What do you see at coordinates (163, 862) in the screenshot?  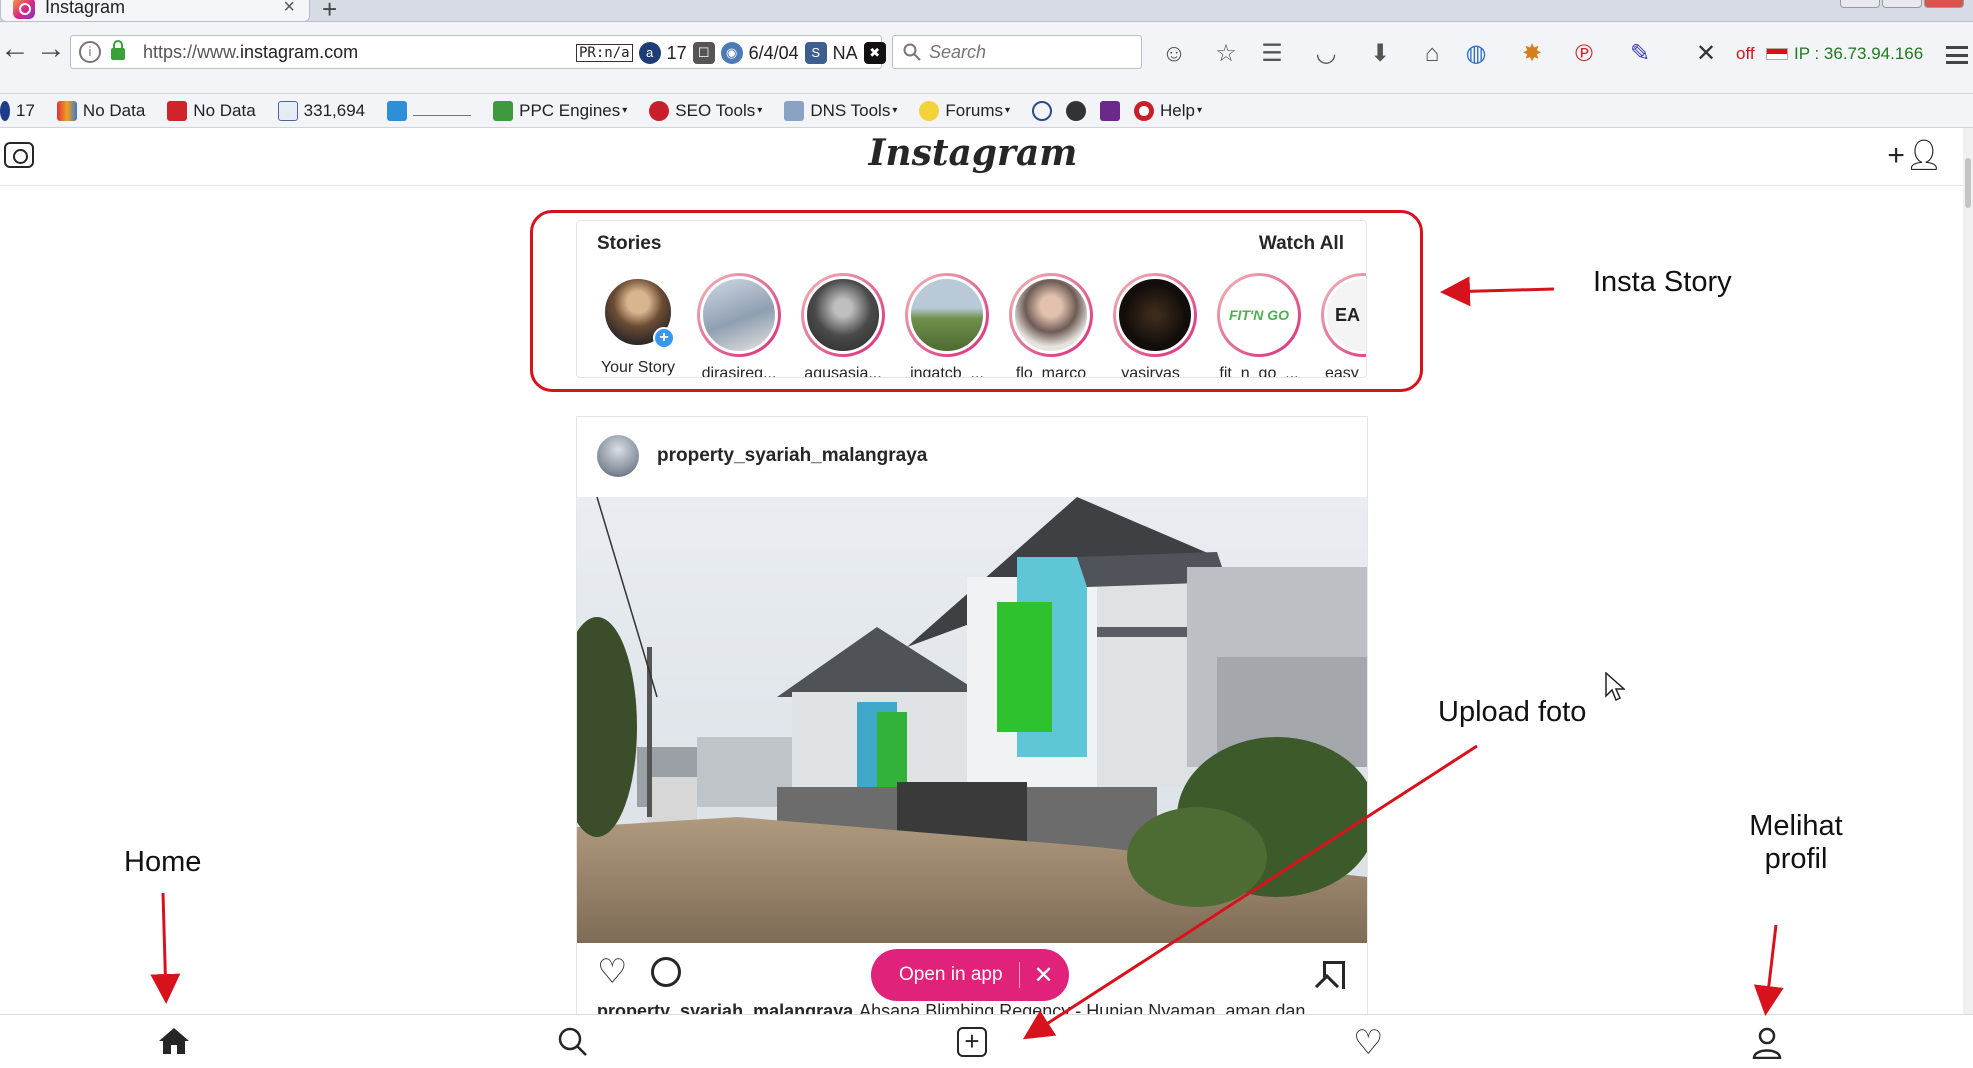 I see `home-label: Home` at bounding box center [163, 862].